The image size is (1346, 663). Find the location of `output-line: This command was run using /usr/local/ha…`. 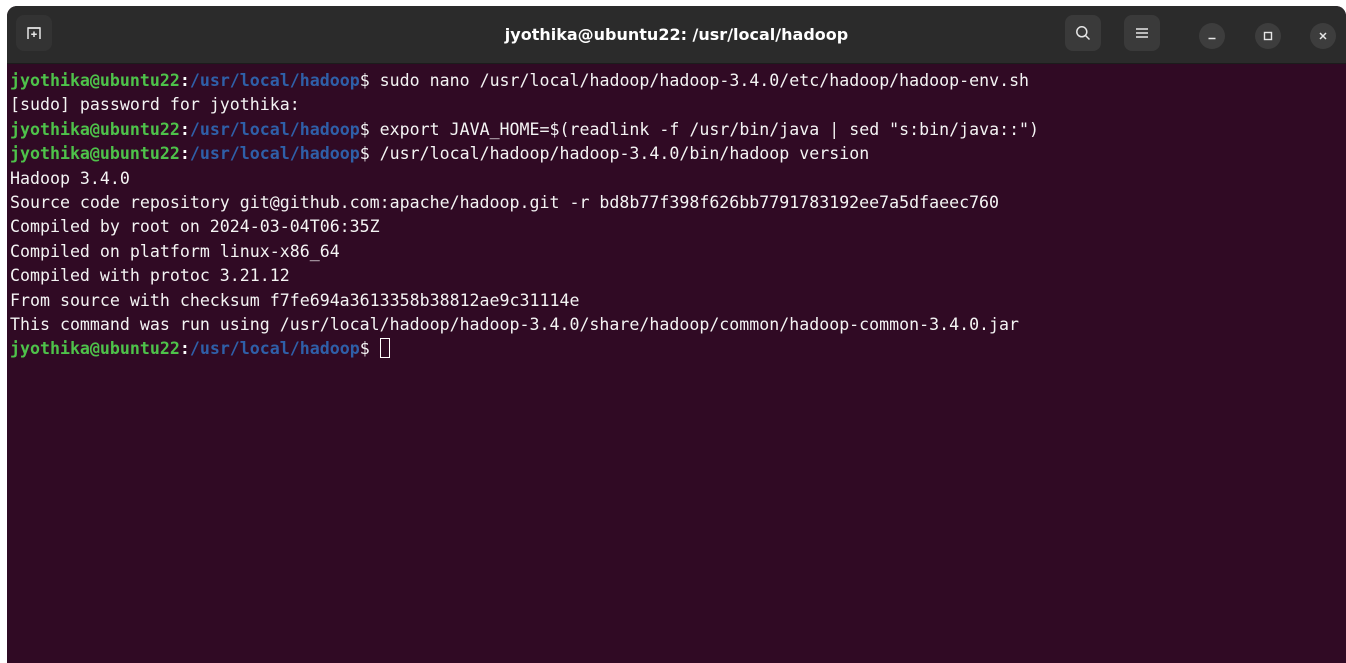

output-line: This command was run using /usr/local/ha… is located at coordinates (515, 324).